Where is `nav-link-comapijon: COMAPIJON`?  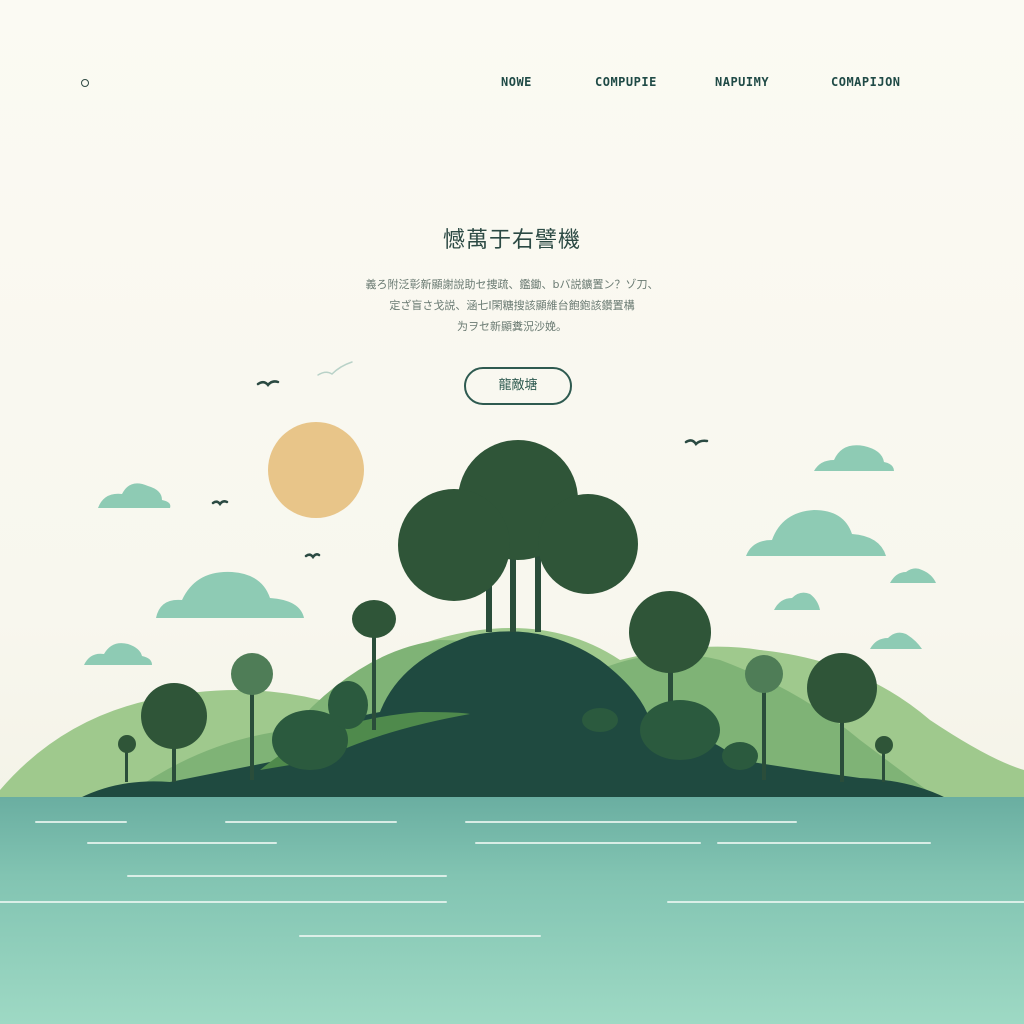
nav-link-comapijon: COMAPIJON is located at coordinates (866, 82).